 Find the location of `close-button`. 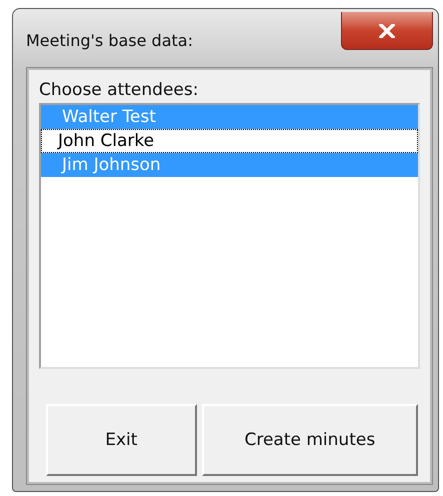

close-button is located at coordinates (387, 31).